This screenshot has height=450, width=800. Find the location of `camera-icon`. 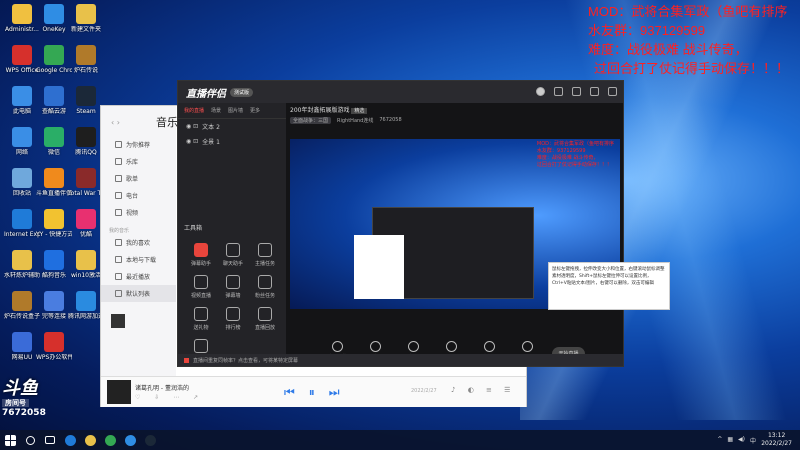

camera-icon is located at coordinates (375, 346).